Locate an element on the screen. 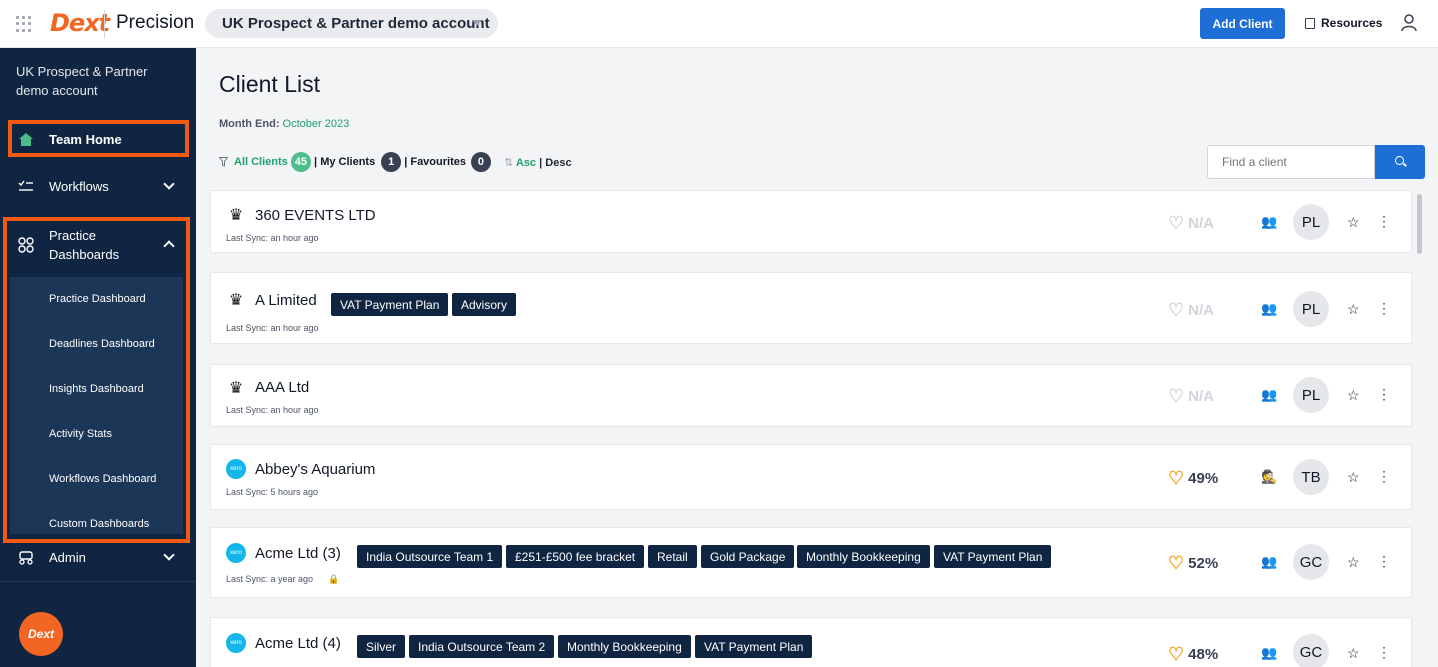 This screenshot has height=667, width=1438. last-sync: Last Sync: a year ago is located at coordinates (270, 579).